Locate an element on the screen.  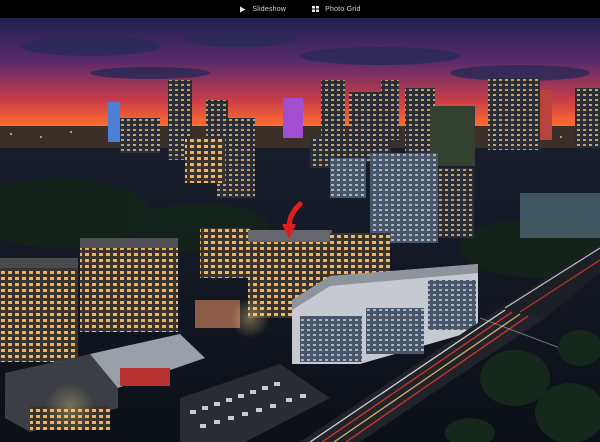
slideshow-tab: Slideshow is located at coordinates (262, 9).